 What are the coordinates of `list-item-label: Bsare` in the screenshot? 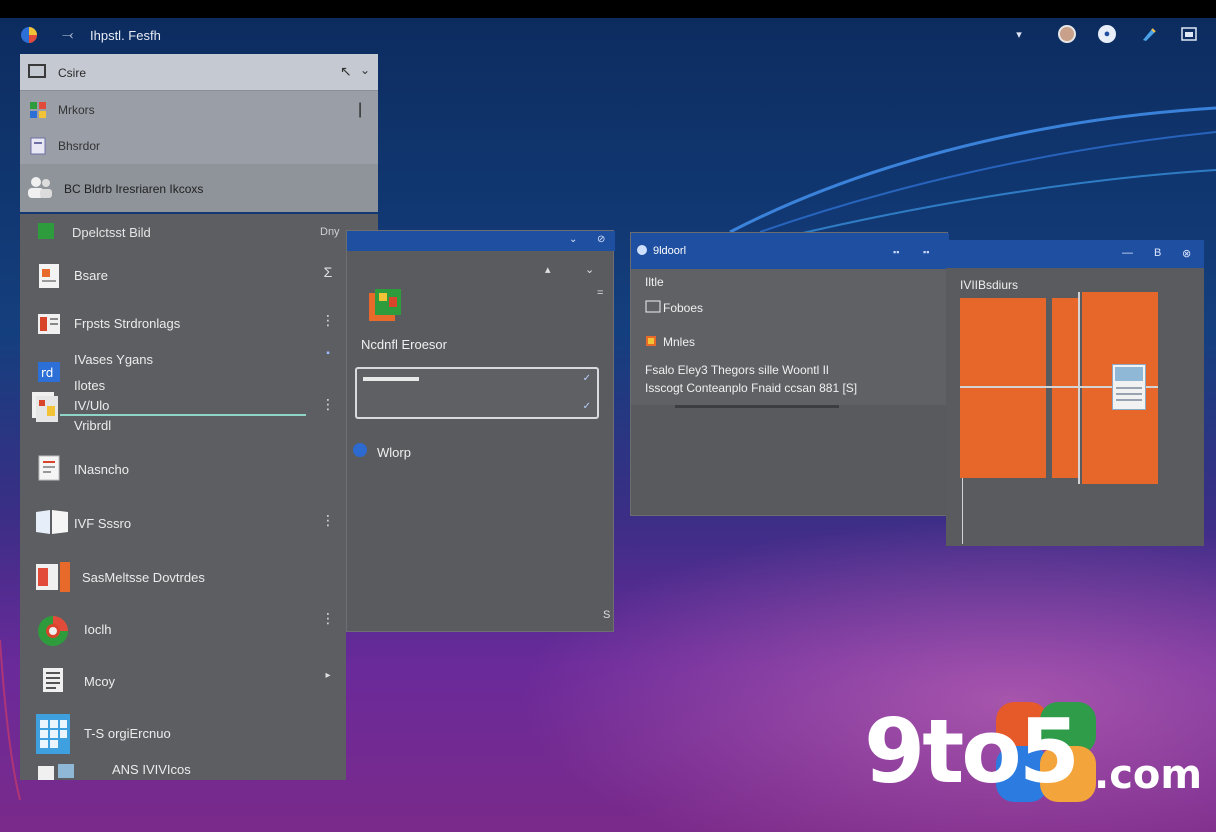 It's located at (91, 275).